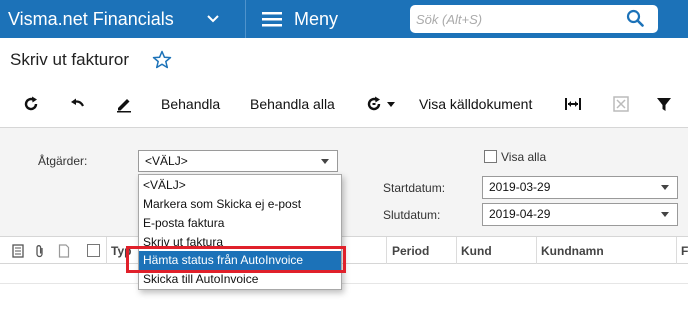 Image resolution: width=688 pixels, height=331 pixels. What do you see at coordinates (344, 19) in the screenshot?
I see `top-bar: Visma.net Financials Meny` at bounding box center [344, 19].